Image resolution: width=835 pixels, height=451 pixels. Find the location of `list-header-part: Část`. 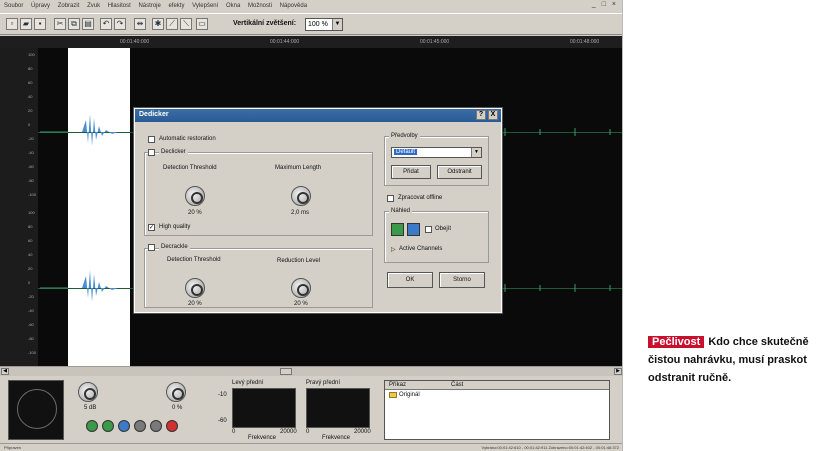

list-header-part: Část is located at coordinates (457, 385).